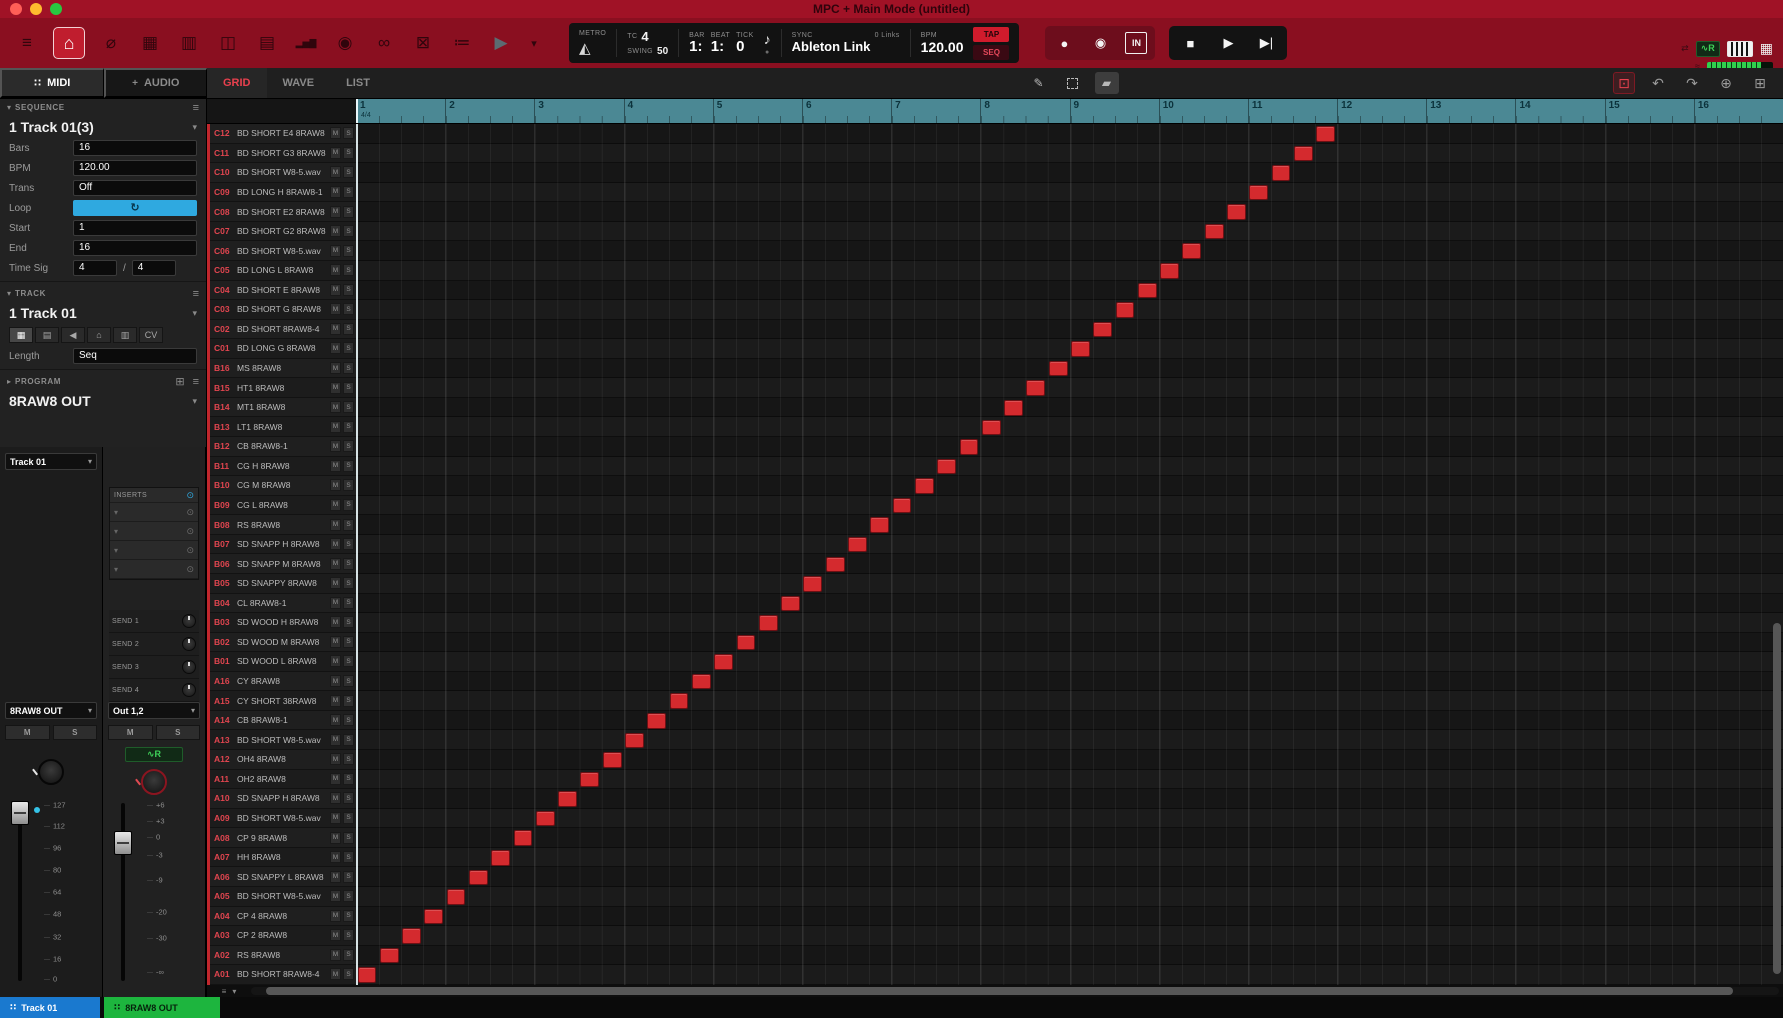 The width and height of the screenshot is (1783, 1018). I want to click on ruler-bar: 15, so click(1649, 111).